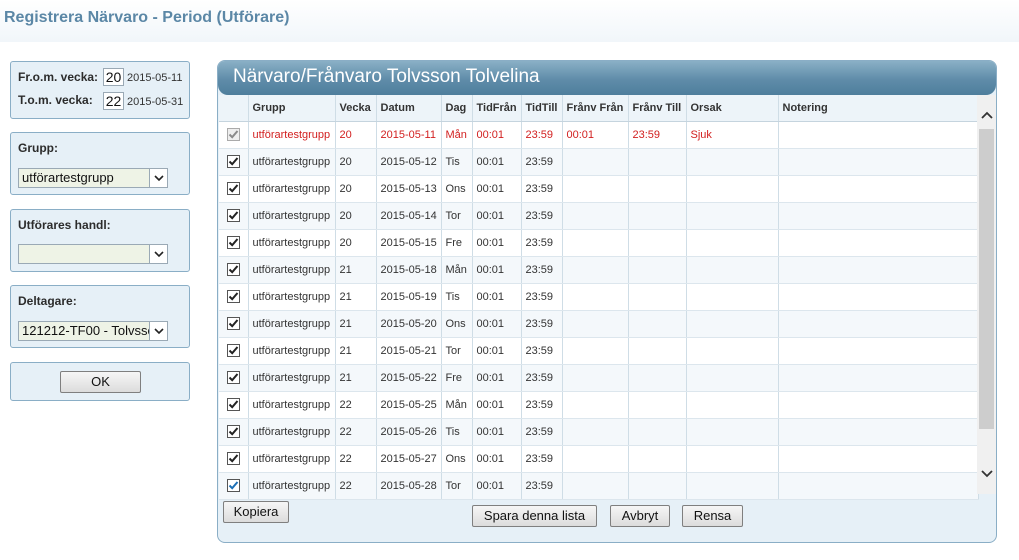 The height and width of the screenshot is (560, 1019). Describe the element at coordinates (113, 101) in the screenshot. I see `to-week-input: 22` at that location.